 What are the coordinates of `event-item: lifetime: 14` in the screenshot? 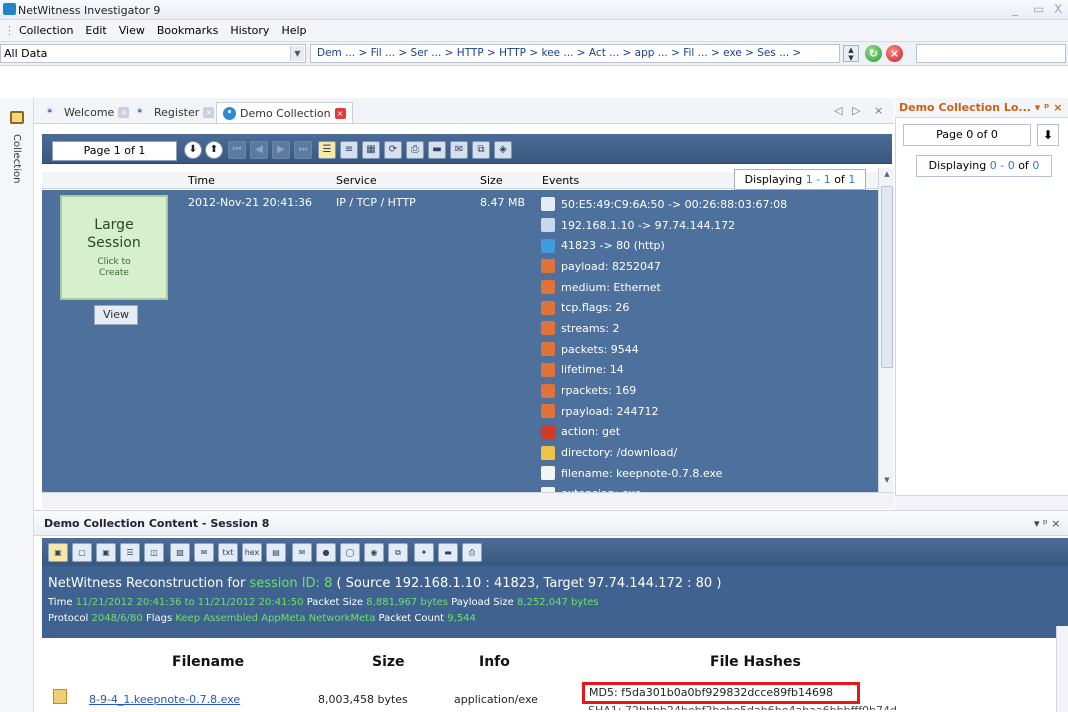 It's located at (706, 370).